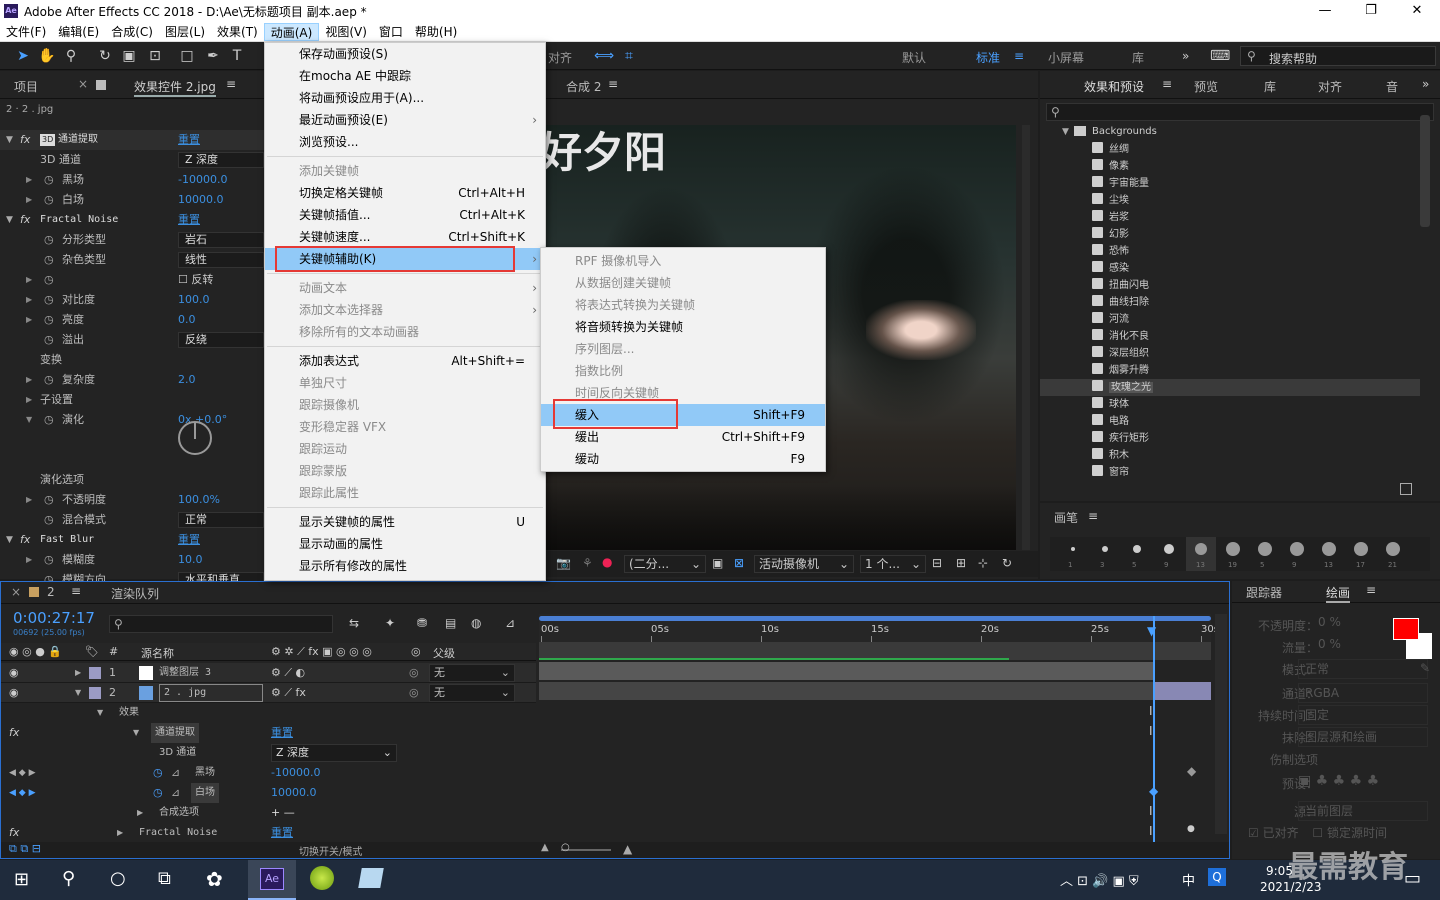 This screenshot has height=900, width=1440. What do you see at coordinates (1138, 57) in the screenshot?
I see `workspace-library: 库` at bounding box center [1138, 57].